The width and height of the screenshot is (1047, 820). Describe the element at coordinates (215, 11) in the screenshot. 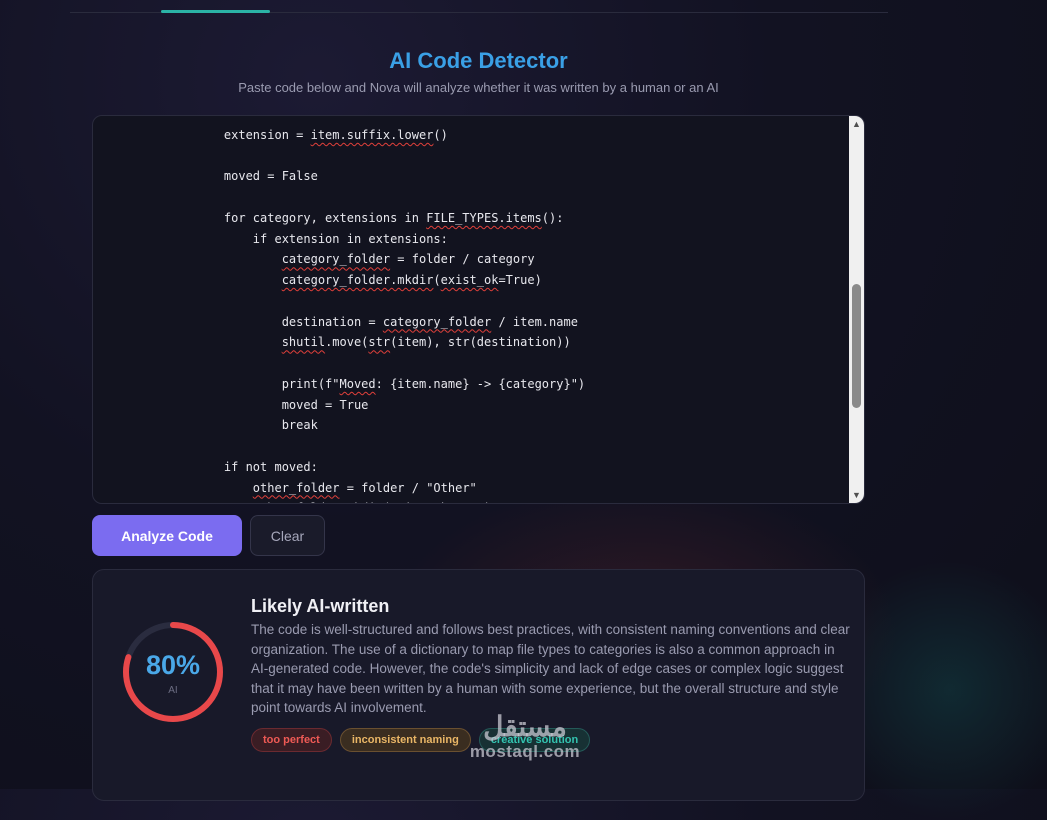

I see `tab-active-indicator` at that location.